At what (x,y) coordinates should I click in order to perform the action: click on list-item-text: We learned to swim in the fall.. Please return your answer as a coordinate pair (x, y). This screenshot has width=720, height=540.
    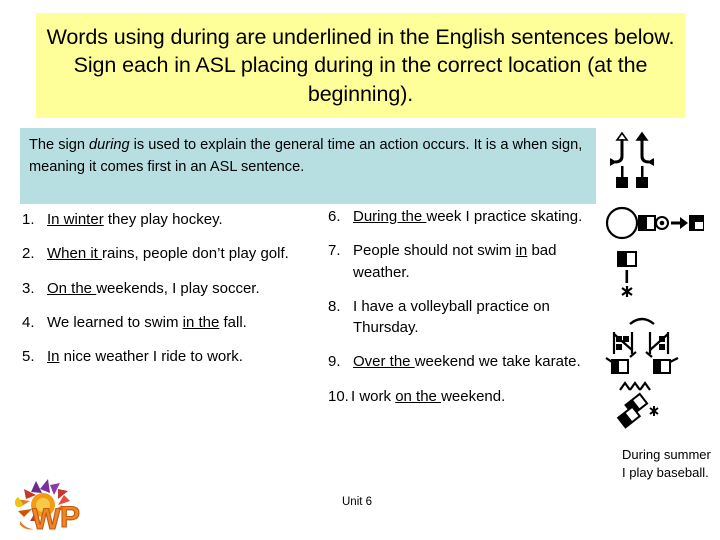
    Looking at the image, I should click on (184, 322).